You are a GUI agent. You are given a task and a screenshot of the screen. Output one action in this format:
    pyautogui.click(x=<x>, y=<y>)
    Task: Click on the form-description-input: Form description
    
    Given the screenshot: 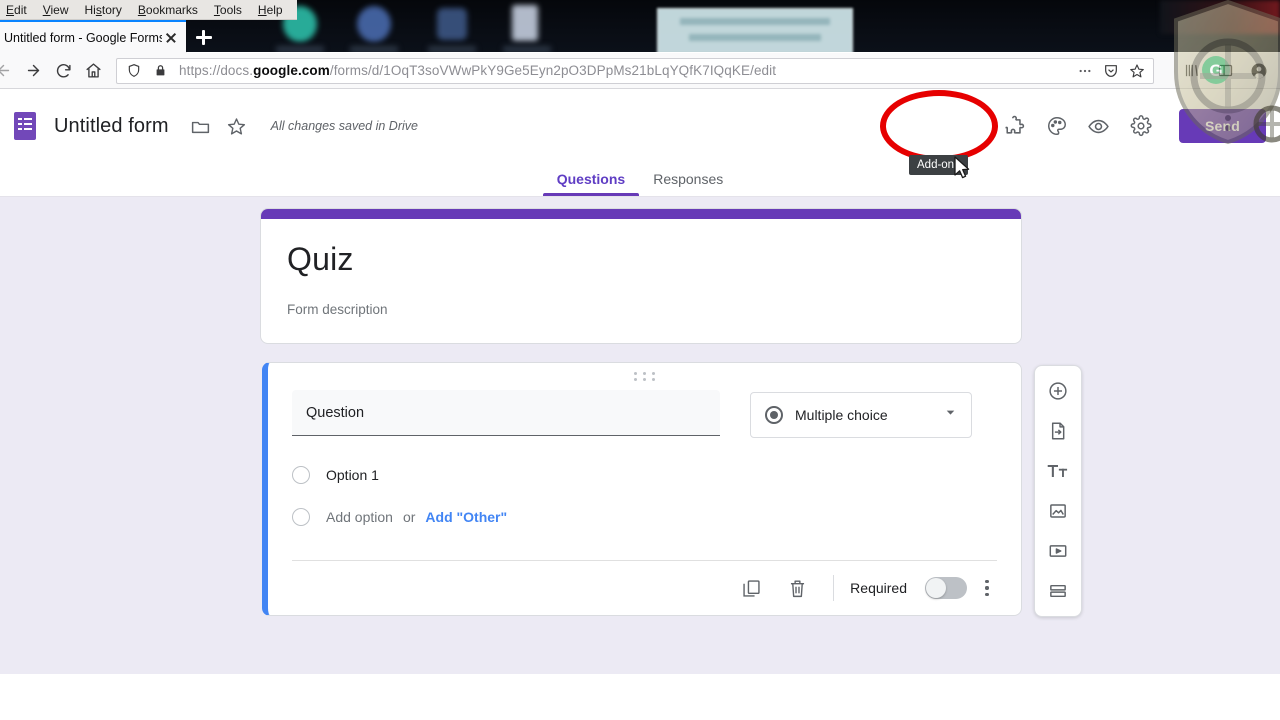 What is the action you would take?
    pyautogui.click(x=641, y=309)
    